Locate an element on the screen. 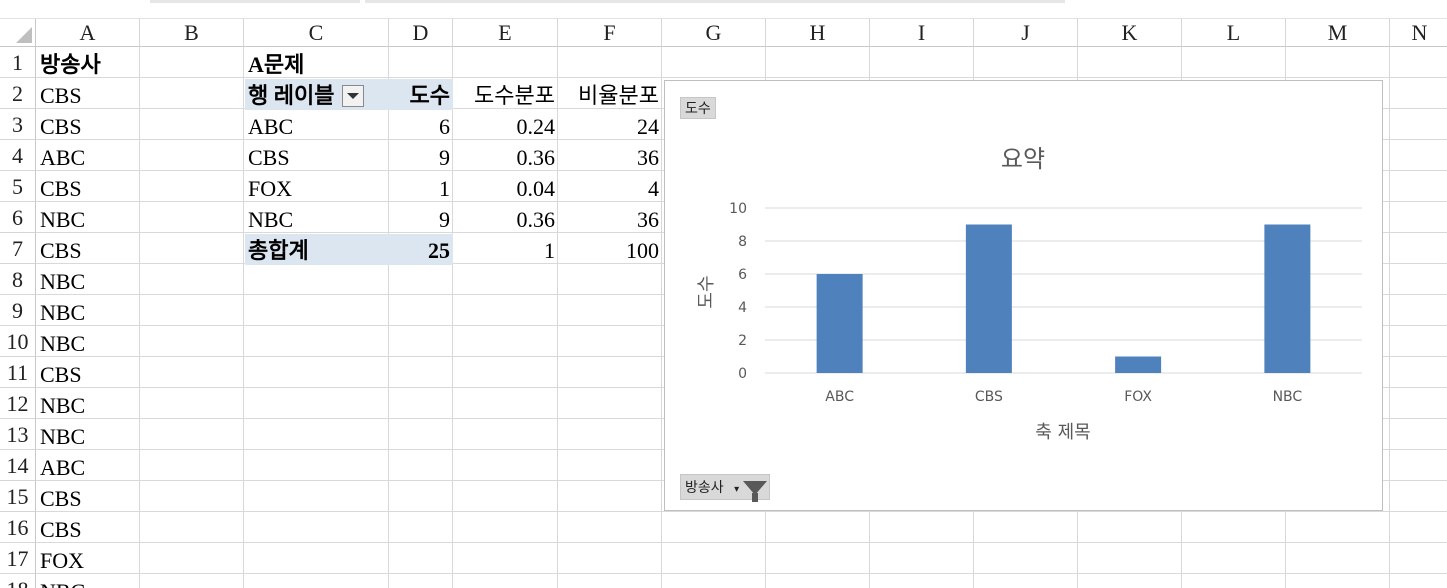 This screenshot has width=1447, height=588. column-header-f: F is located at coordinates (610, 33).